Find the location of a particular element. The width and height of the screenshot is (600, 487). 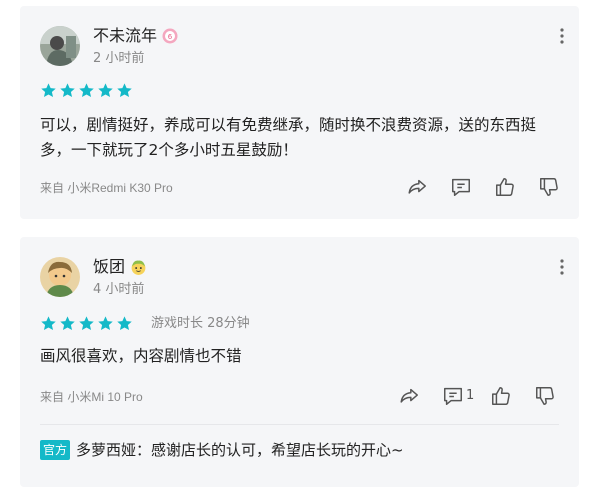

username: 饭团 is located at coordinates (120, 267).